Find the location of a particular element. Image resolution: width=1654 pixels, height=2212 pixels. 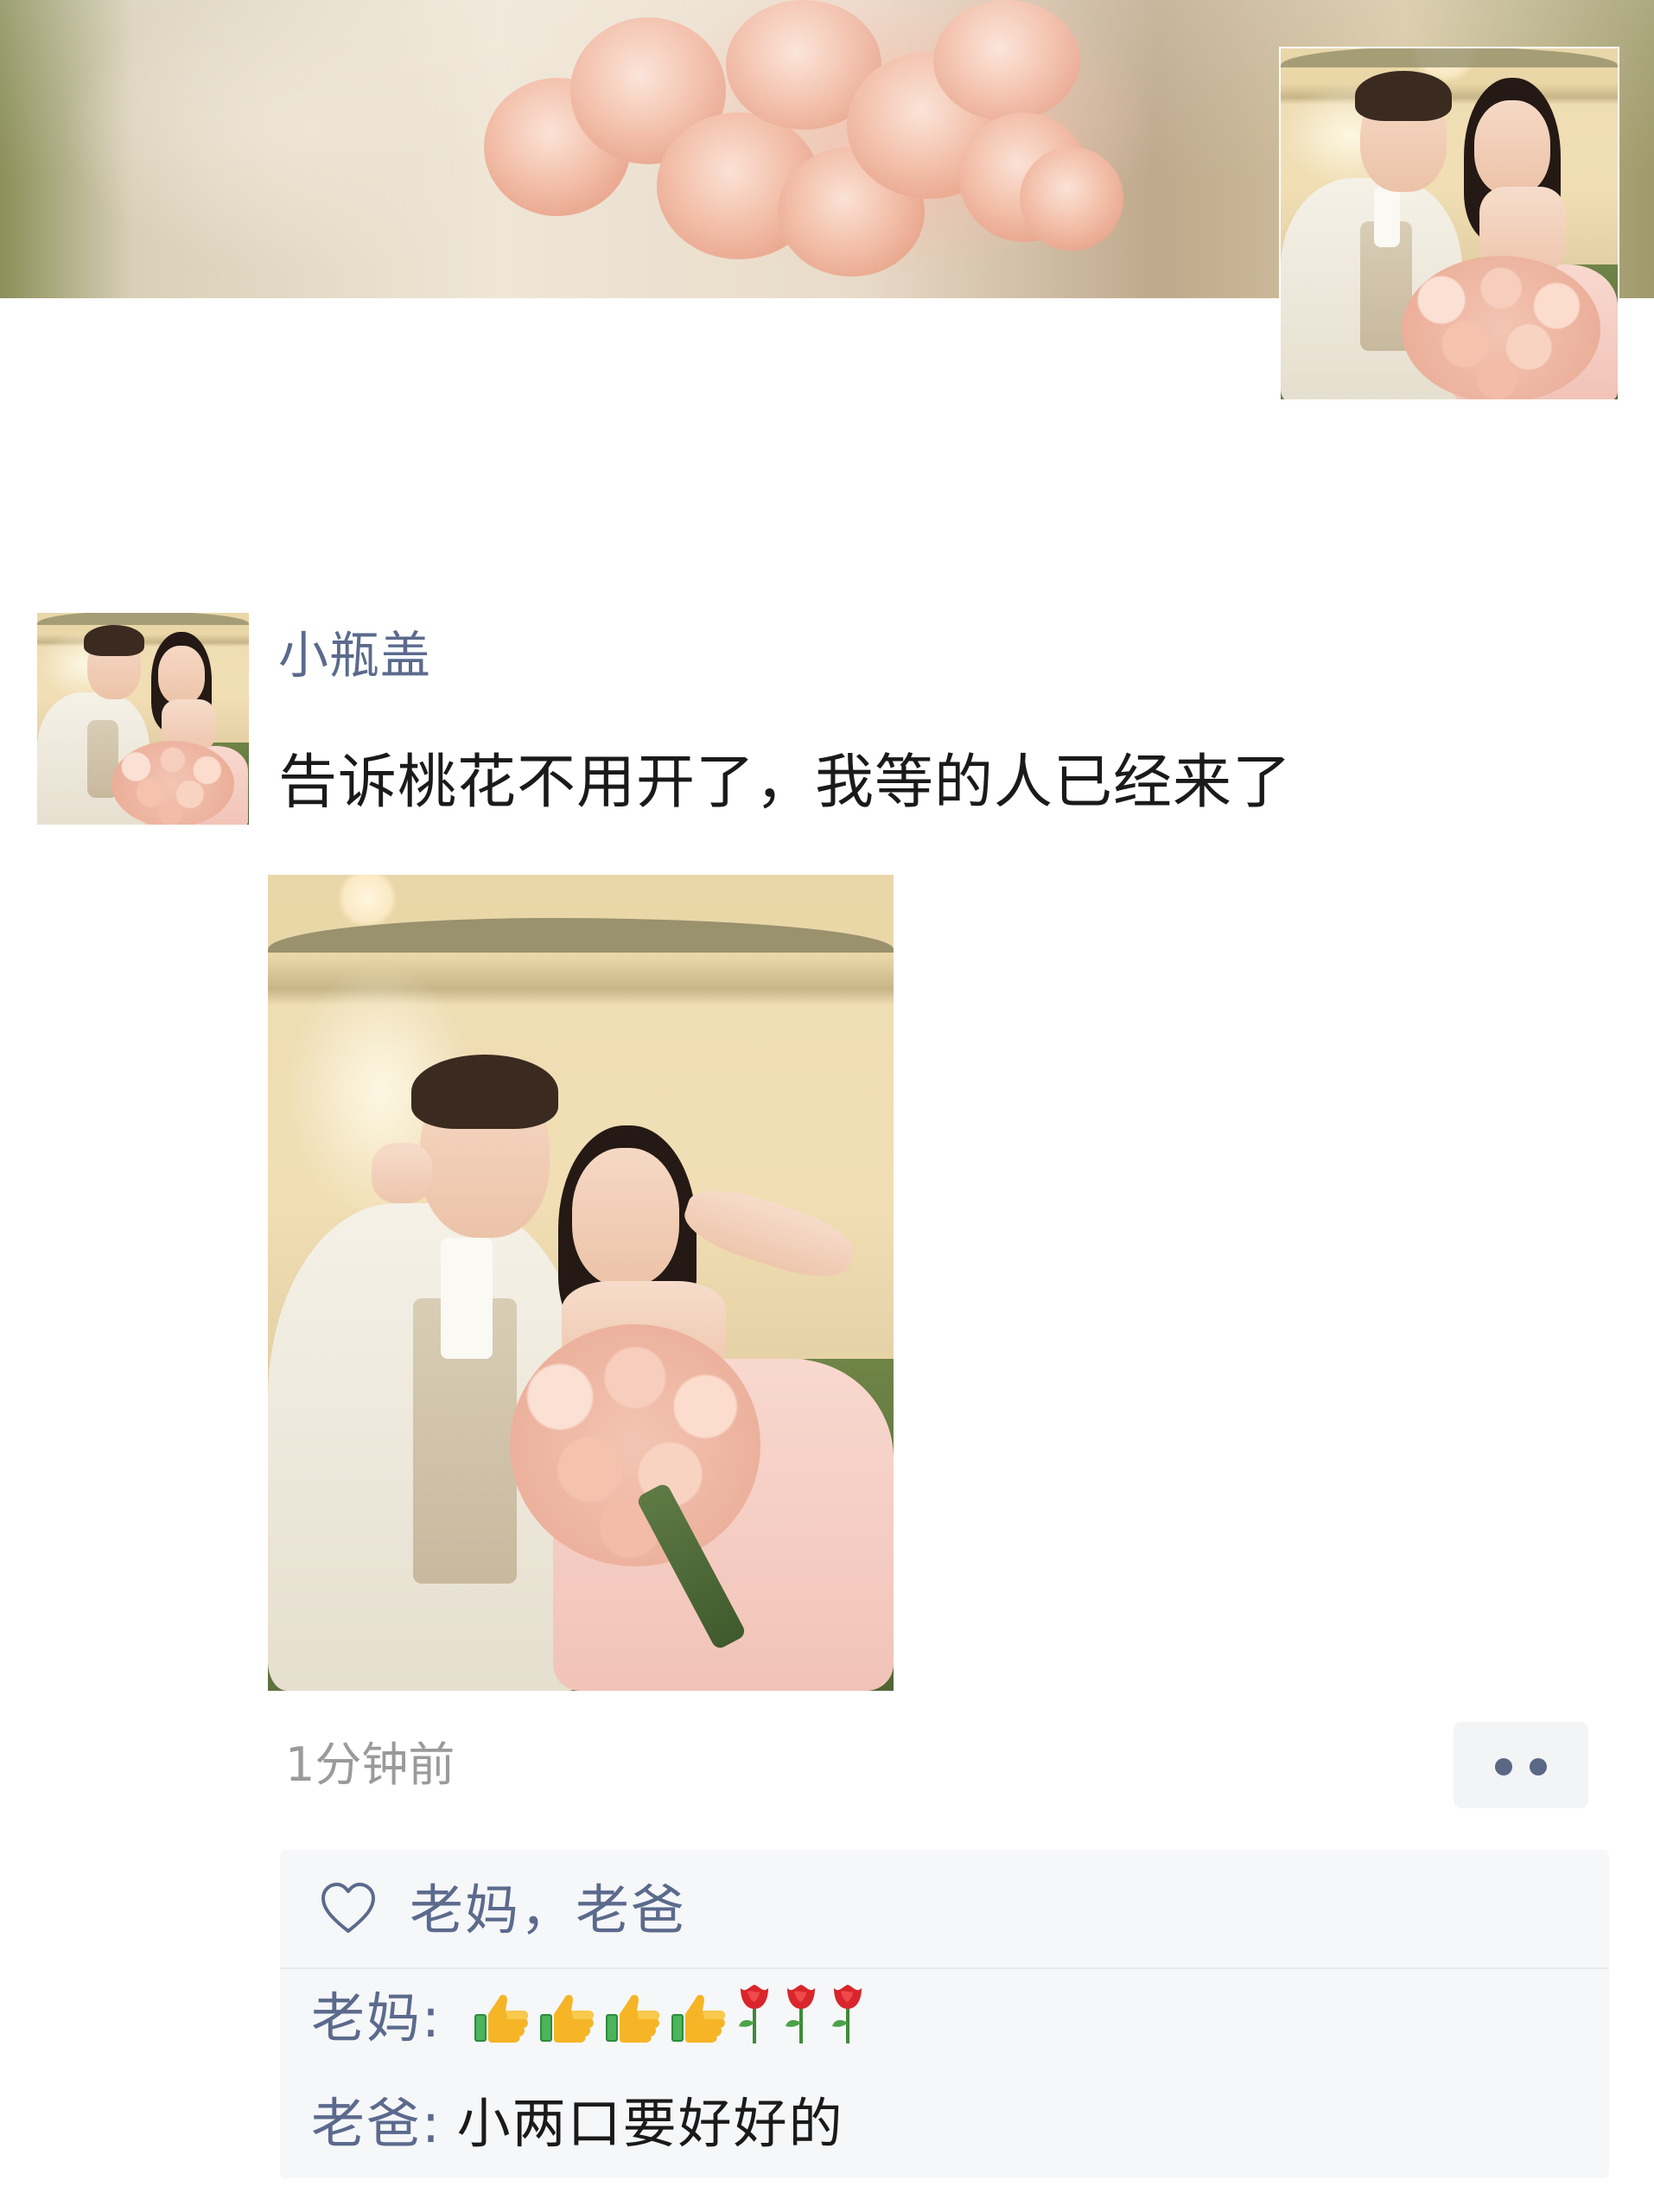

likes-comments-panel: 老妈，老爸 老妈: 老爸: 小两口要好好的 is located at coordinates (945, 2014).